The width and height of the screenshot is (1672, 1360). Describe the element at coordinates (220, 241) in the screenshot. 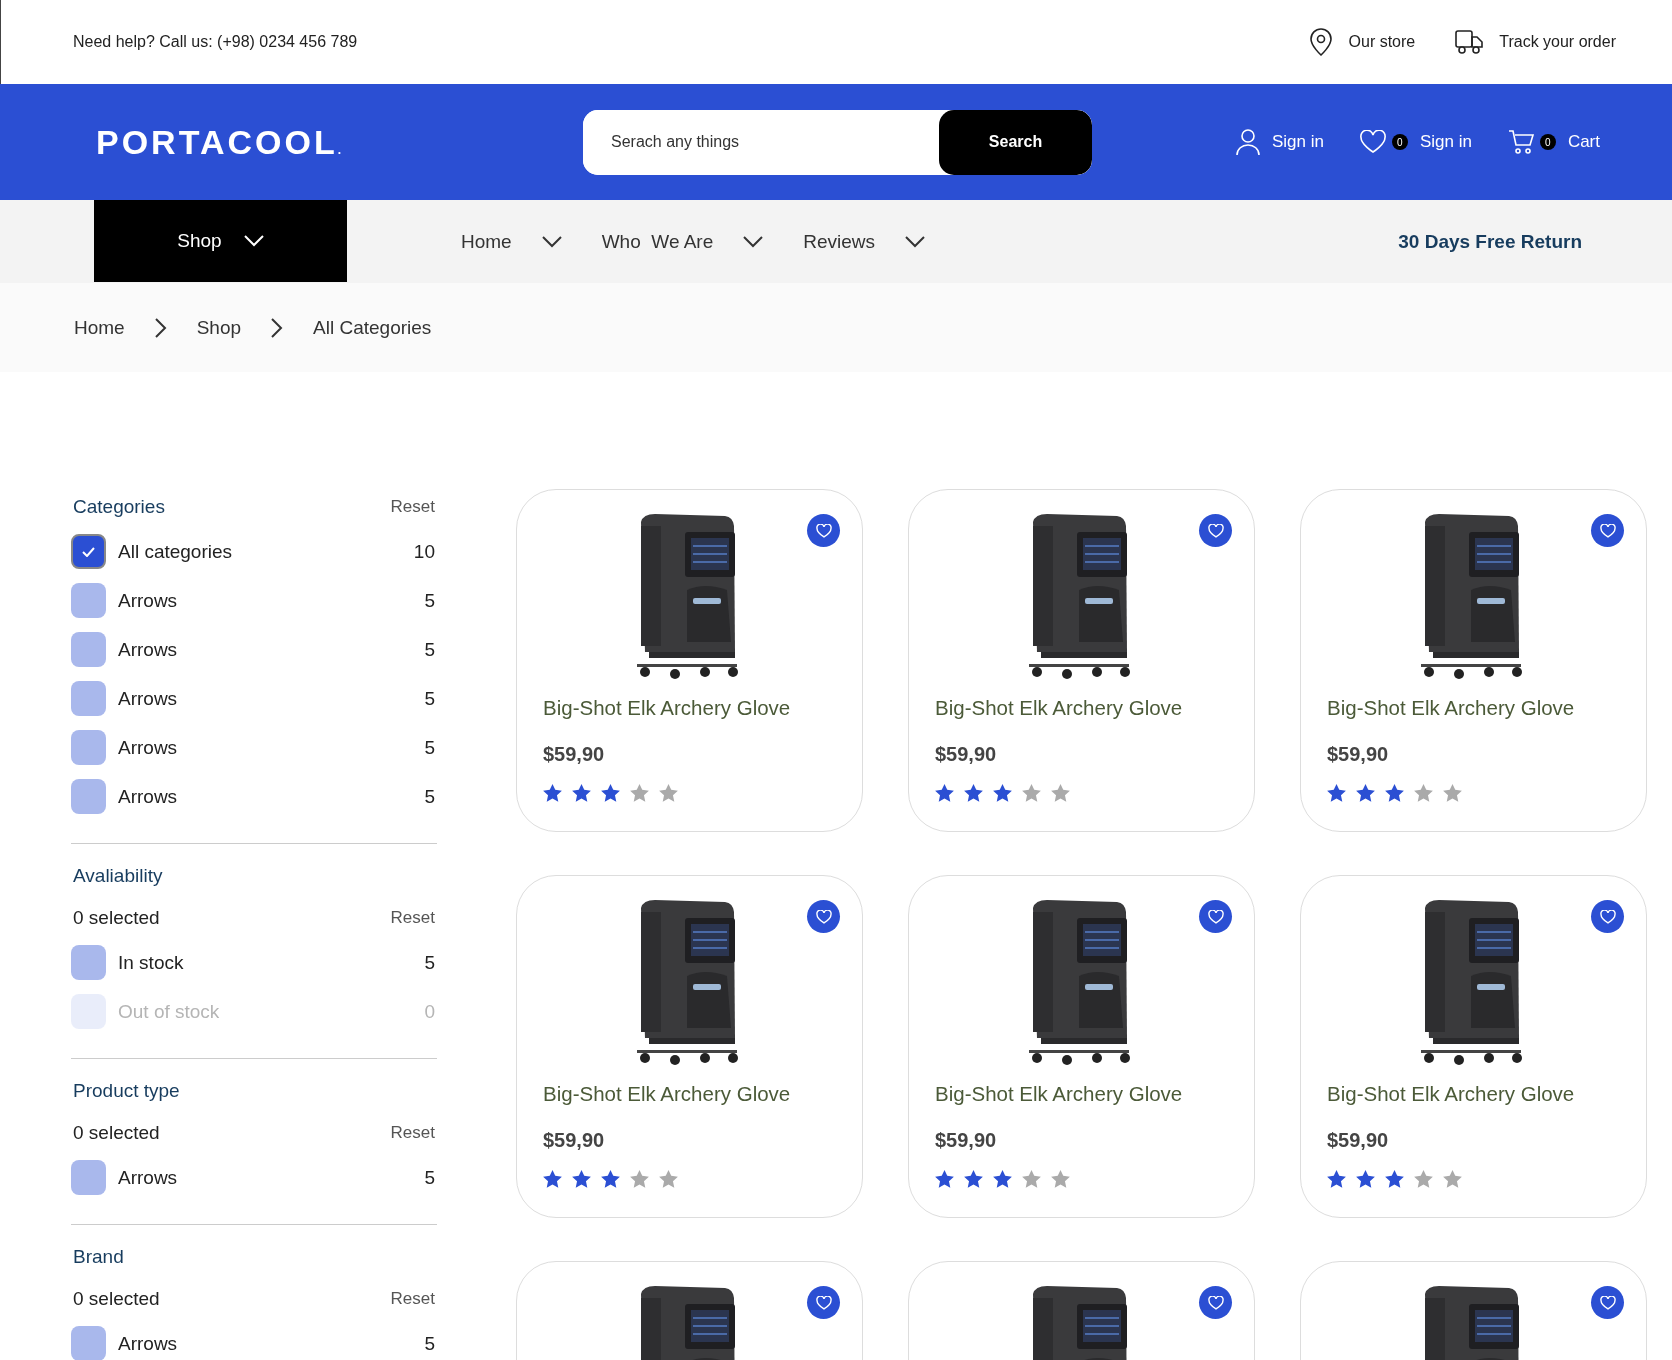

I see `shop-menu-button: Shop` at that location.